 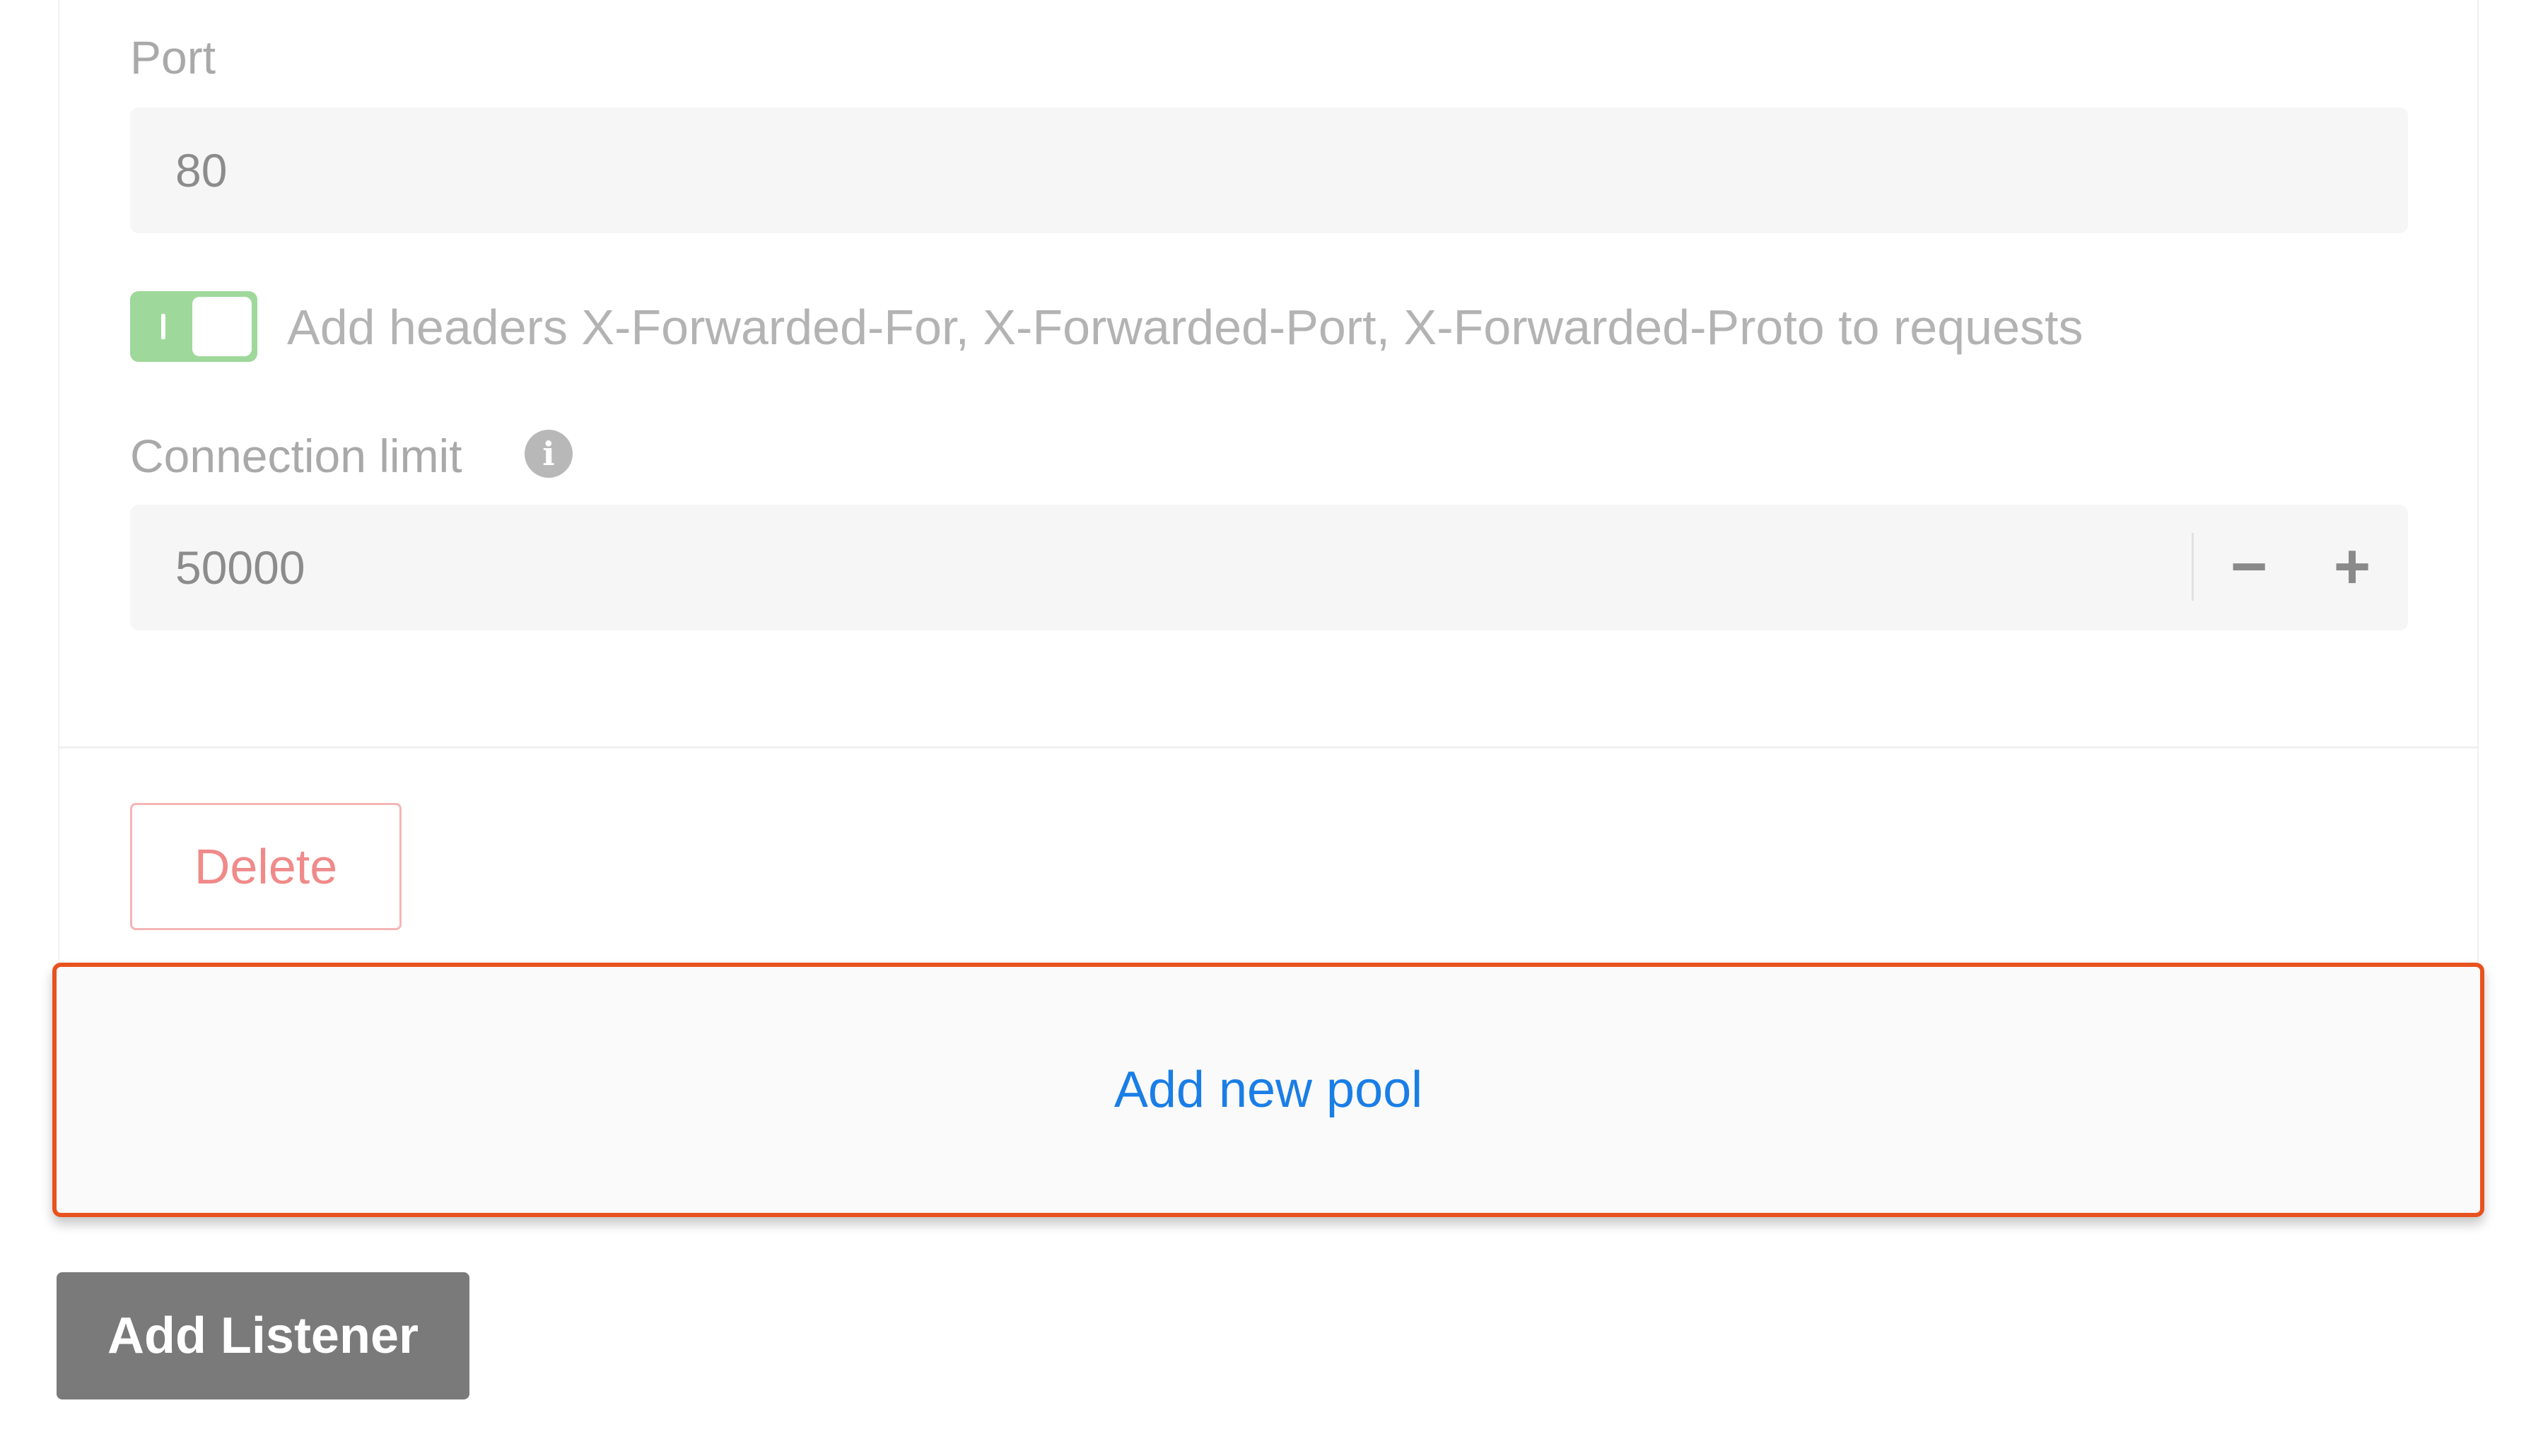 I want to click on toggle-on-mark, so click(x=163, y=327).